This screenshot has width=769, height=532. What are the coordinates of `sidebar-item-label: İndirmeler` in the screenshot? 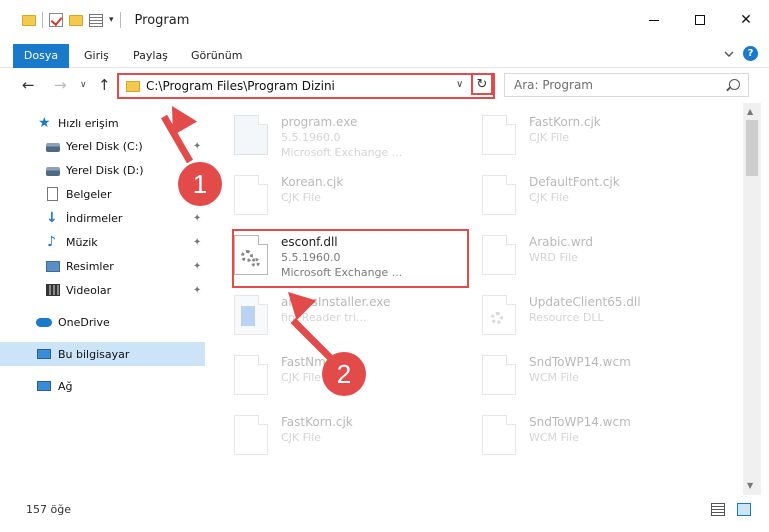 It's located at (94, 218).